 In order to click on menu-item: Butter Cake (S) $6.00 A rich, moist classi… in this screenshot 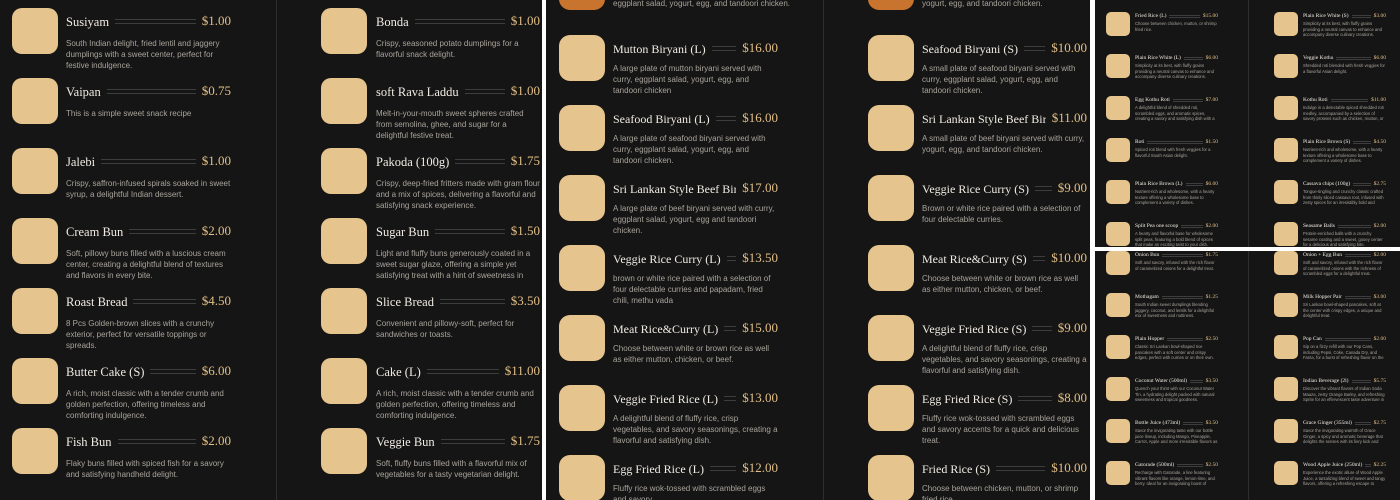, I will do `click(121, 389)`.